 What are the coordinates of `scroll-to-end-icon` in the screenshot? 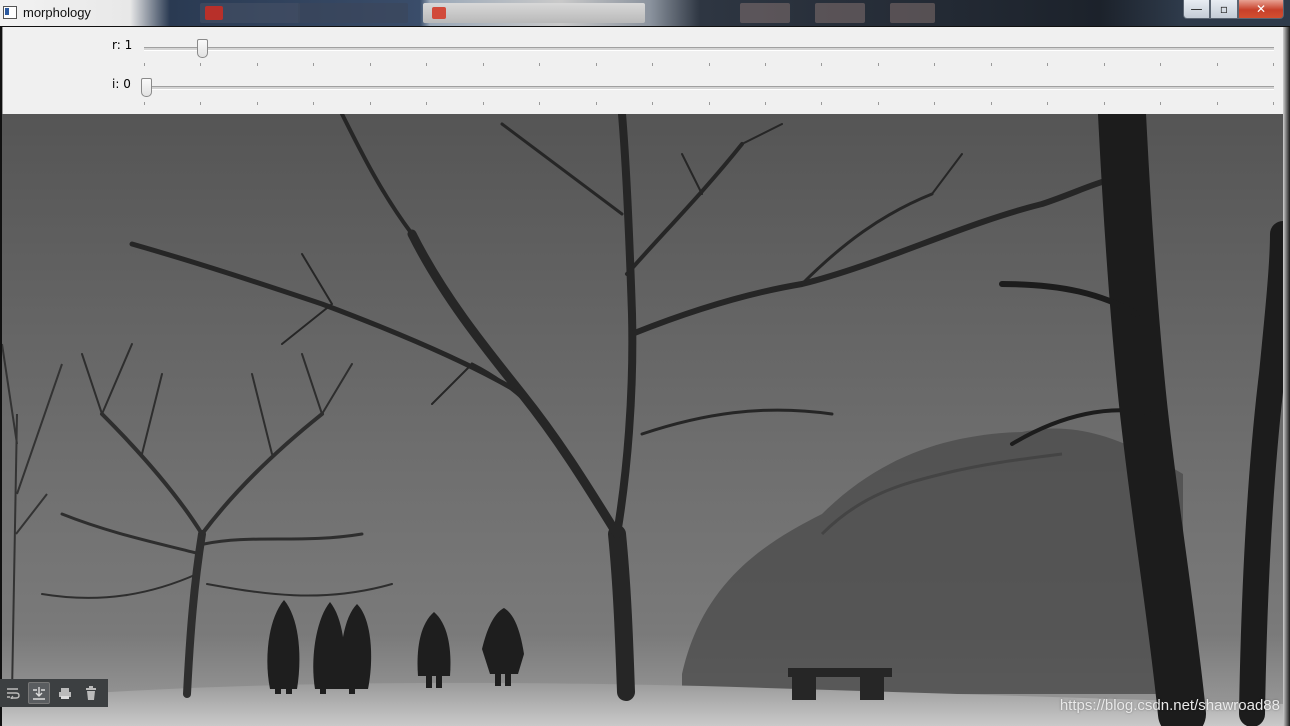 It's located at (39, 693).